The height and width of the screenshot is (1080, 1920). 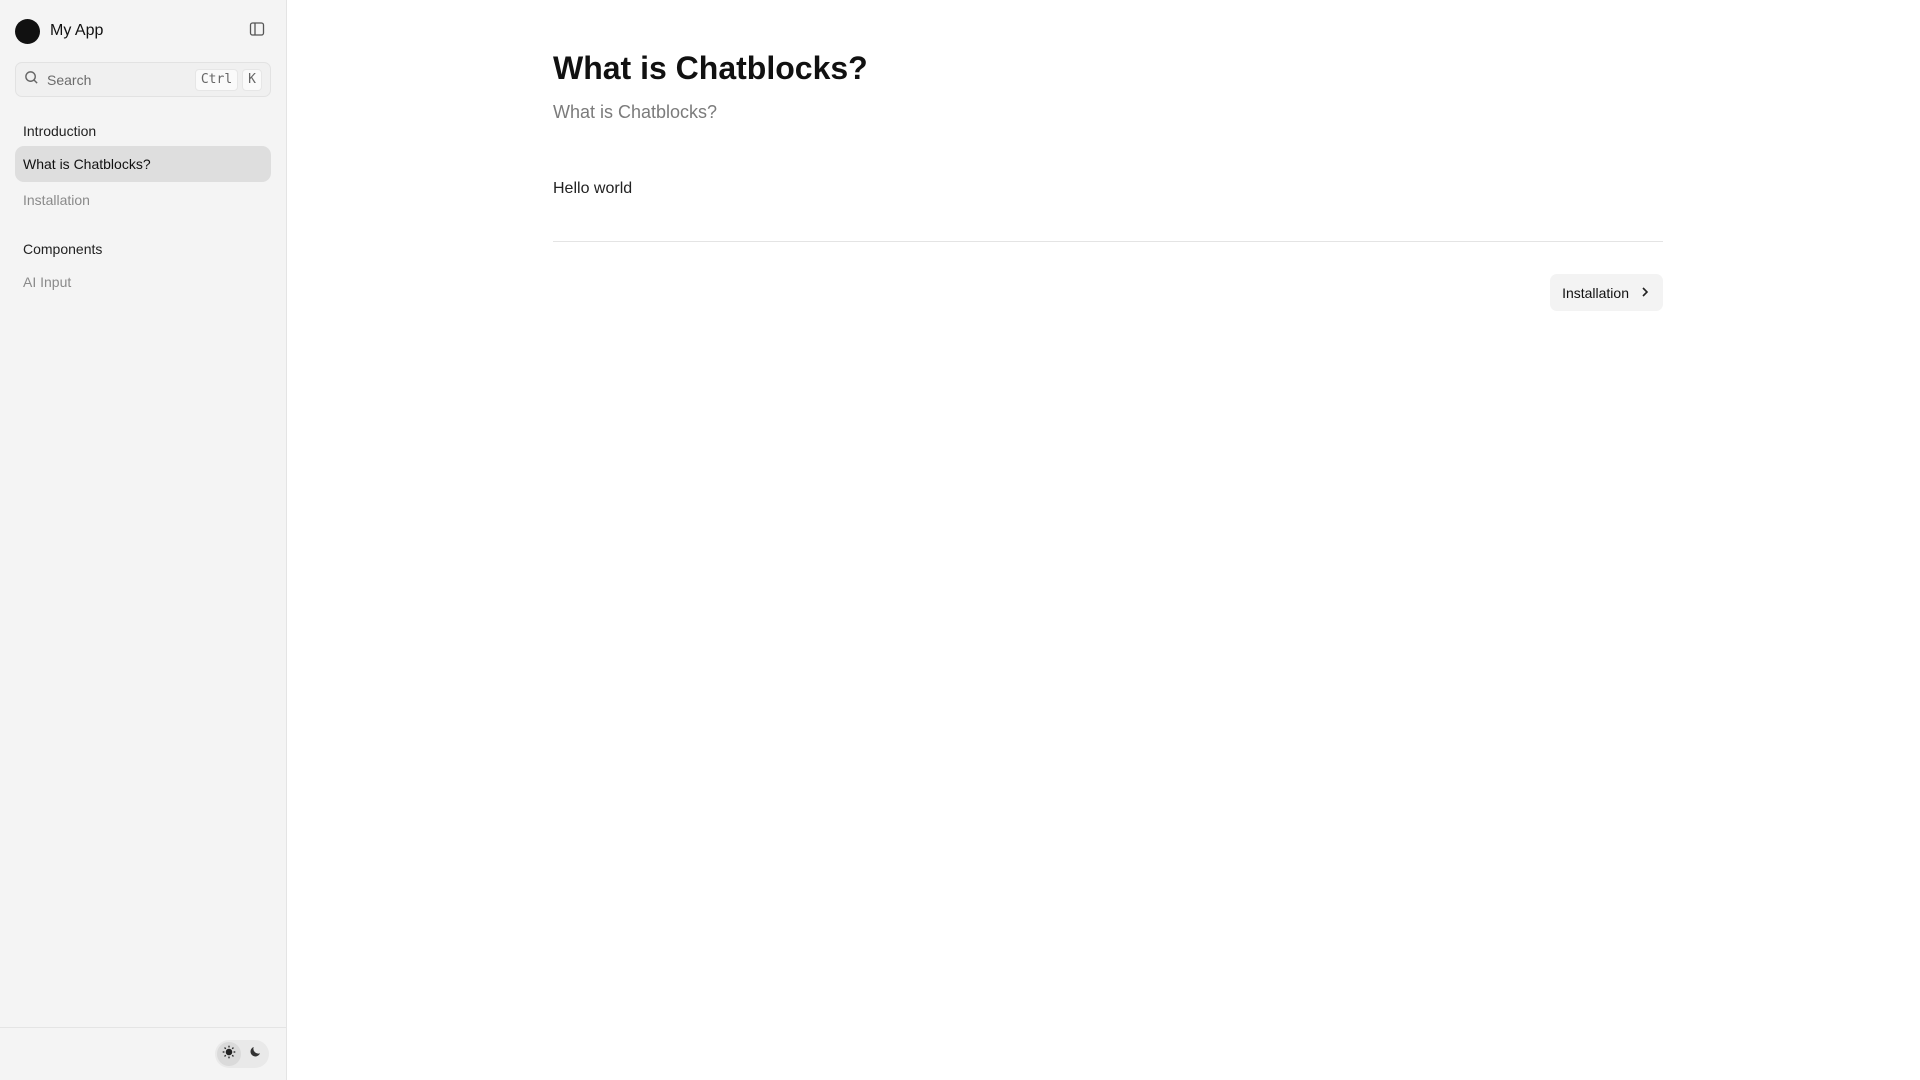 What do you see at coordinates (593, 188) in the screenshot?
I see `page-body-text: Hello world` at bounding box center [593, 188].